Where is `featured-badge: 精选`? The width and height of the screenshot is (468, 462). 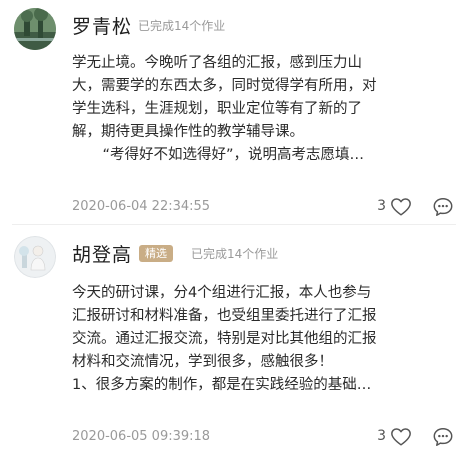 featured-badge: 精选 is located at coordinates (156, 253).